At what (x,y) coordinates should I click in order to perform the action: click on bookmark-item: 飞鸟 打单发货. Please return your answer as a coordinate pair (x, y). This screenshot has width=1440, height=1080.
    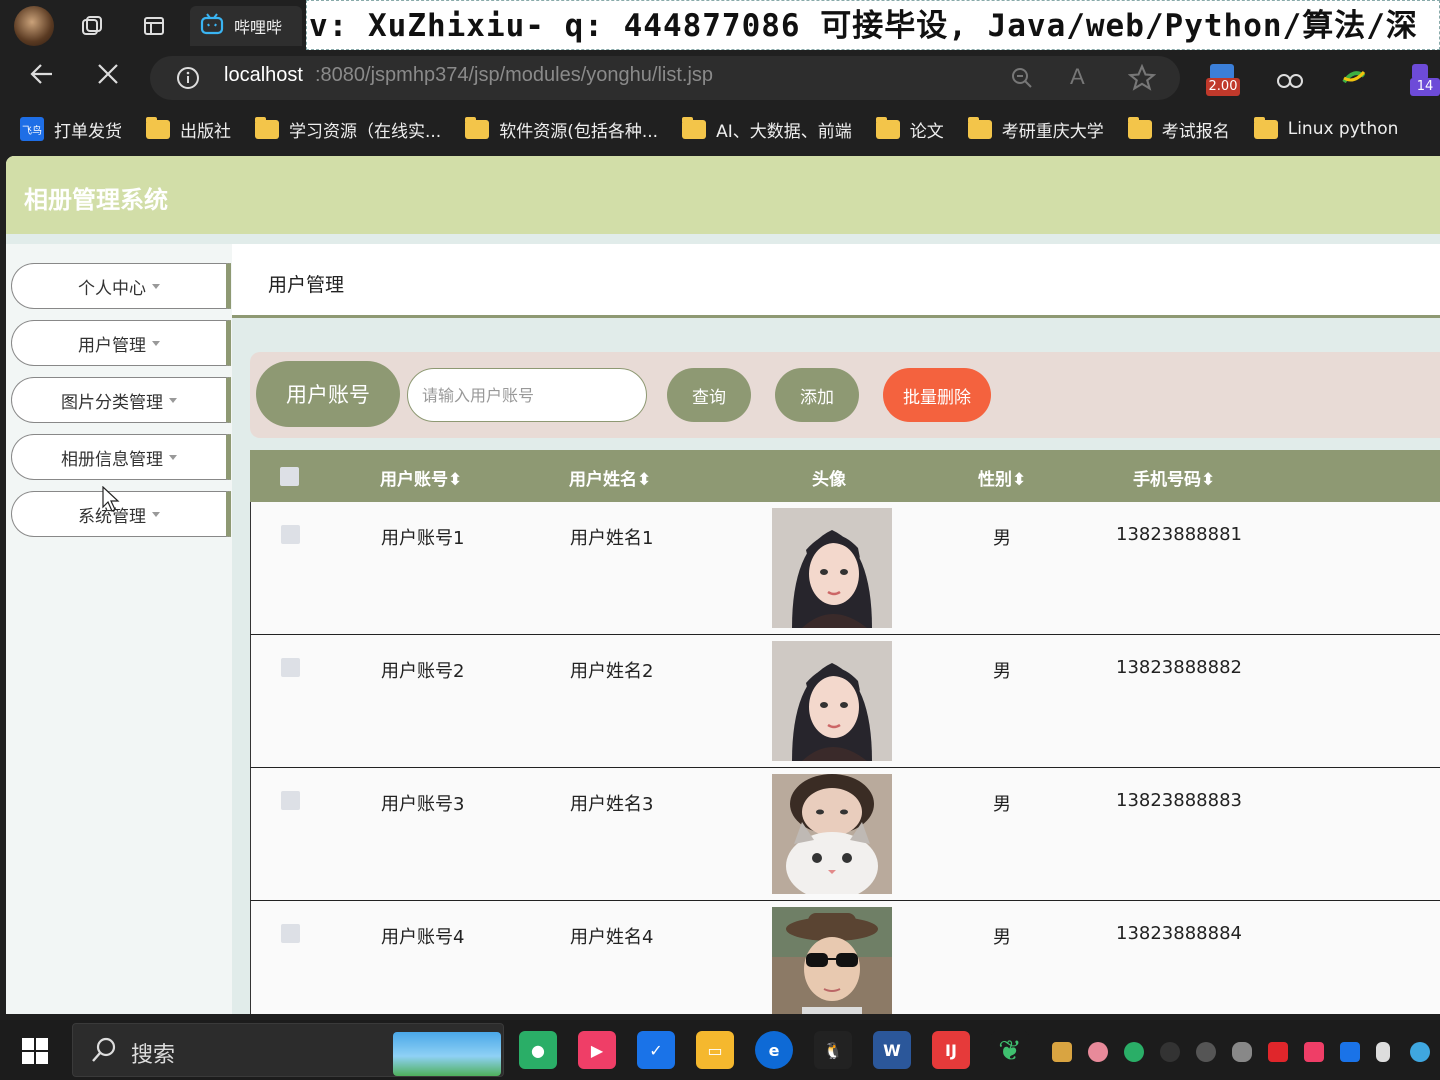
    Looking at the image, I should click on (71, 129).